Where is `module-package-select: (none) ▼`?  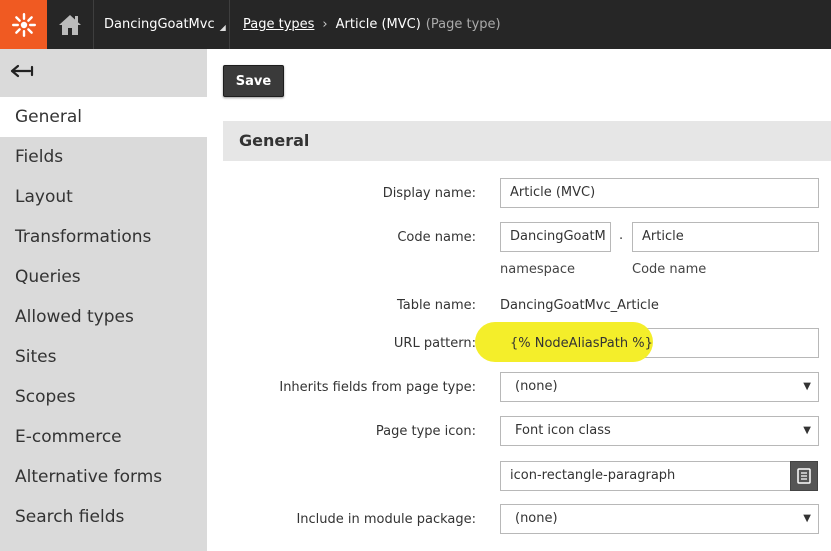
module-package-select: (none) ▼ is located at coordinates (659, 519).